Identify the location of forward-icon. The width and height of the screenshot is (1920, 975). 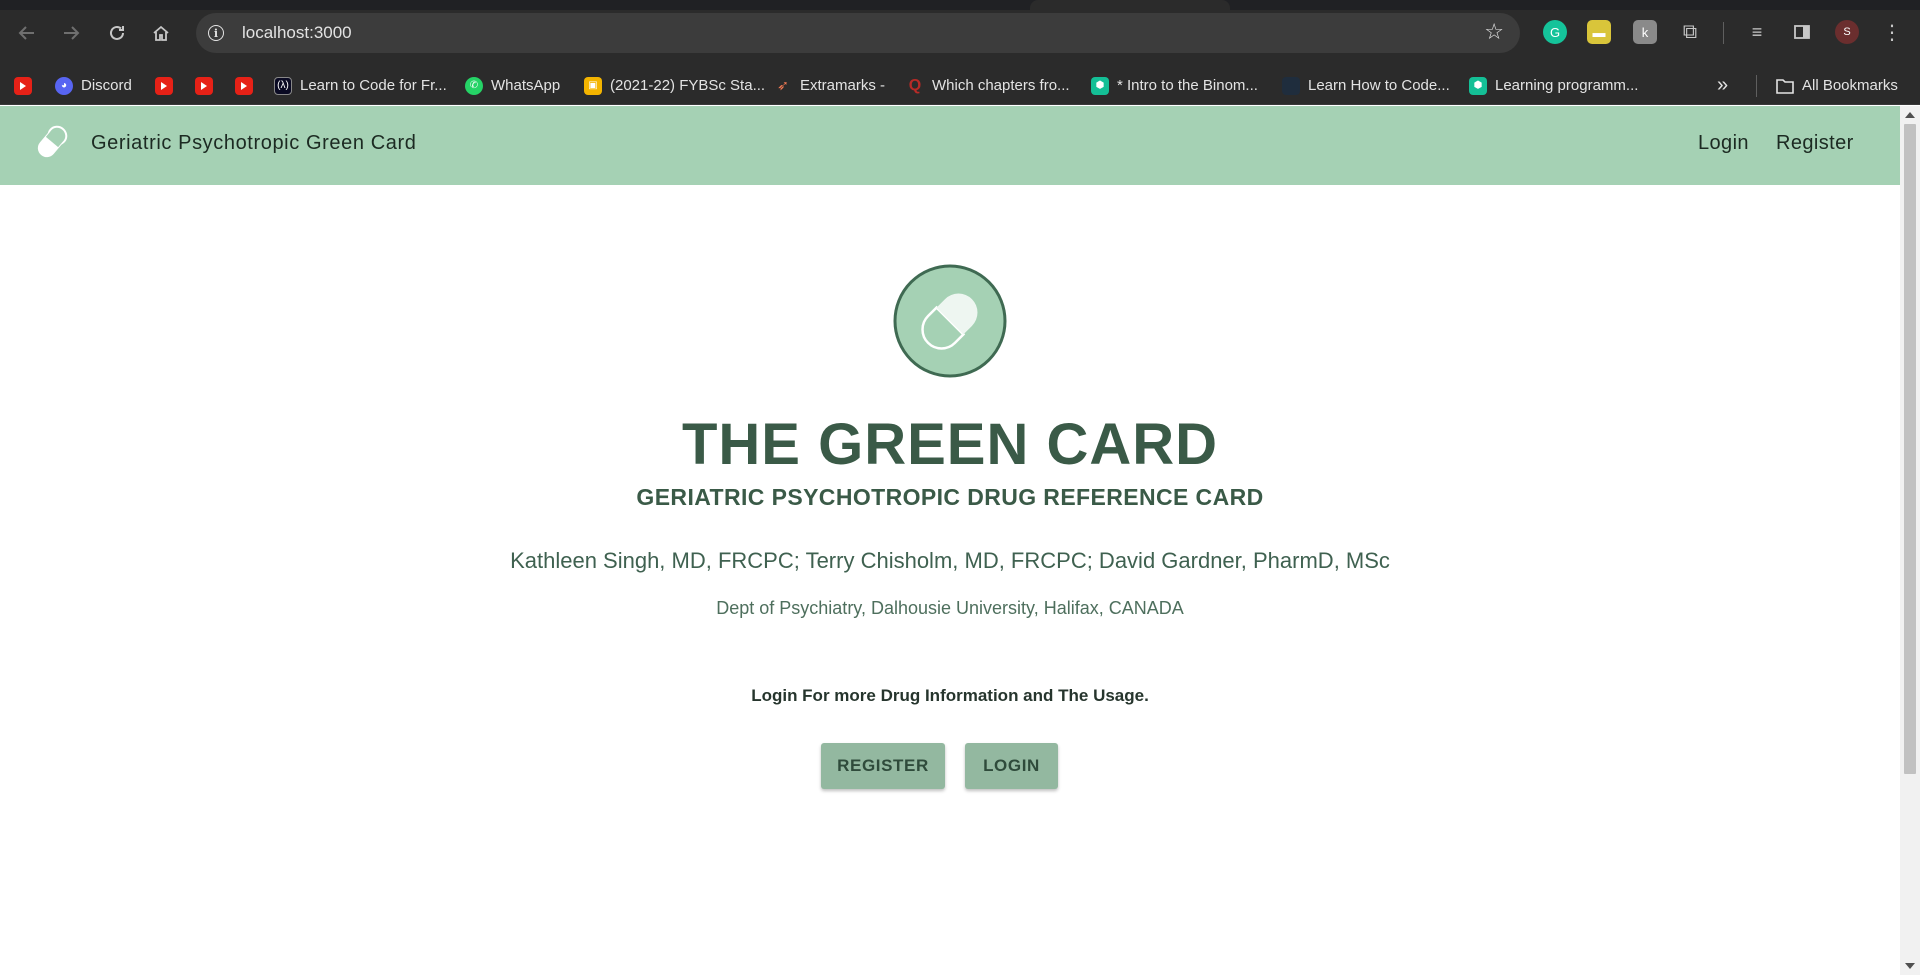
(71, 33).